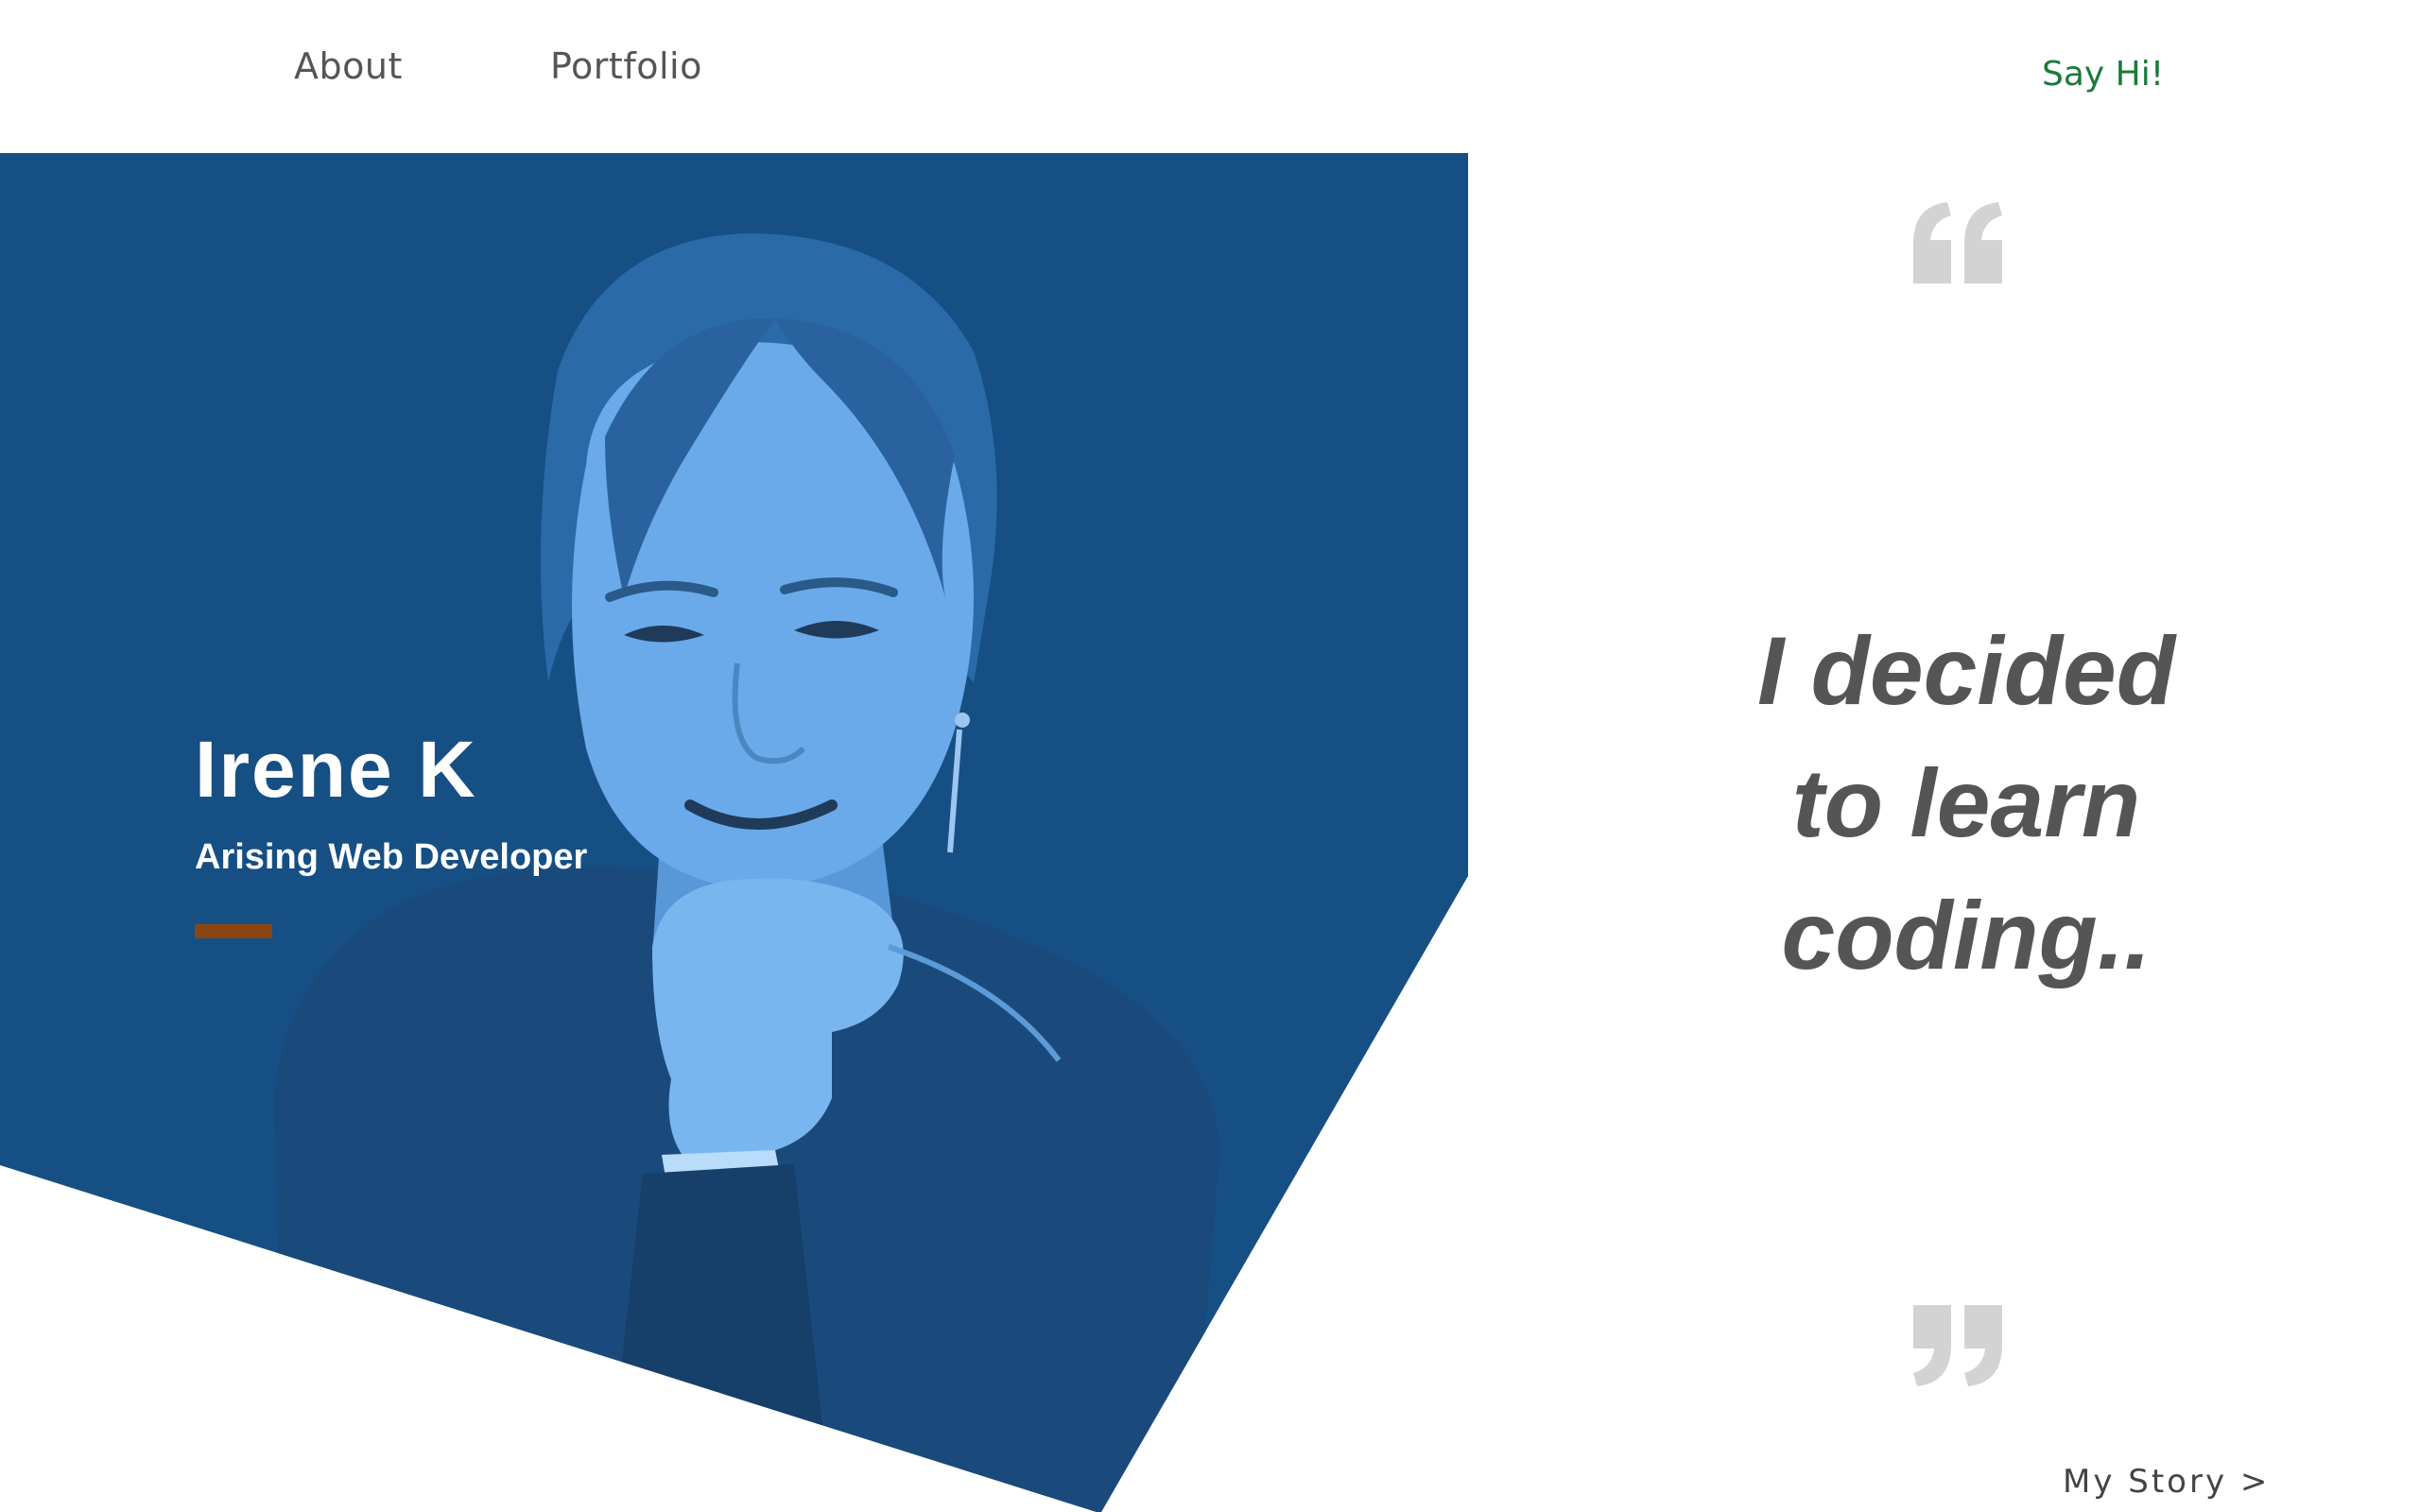  Describe the element at coordinates (1966, 671) in the screenshot. I see `quote-line: I decided` at that location.